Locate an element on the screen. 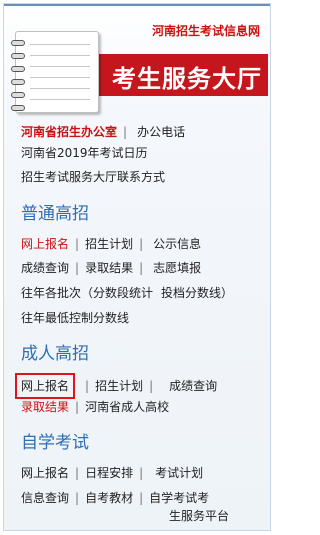  section-title-general: 普通高招 is located at coordinates (55, 214).